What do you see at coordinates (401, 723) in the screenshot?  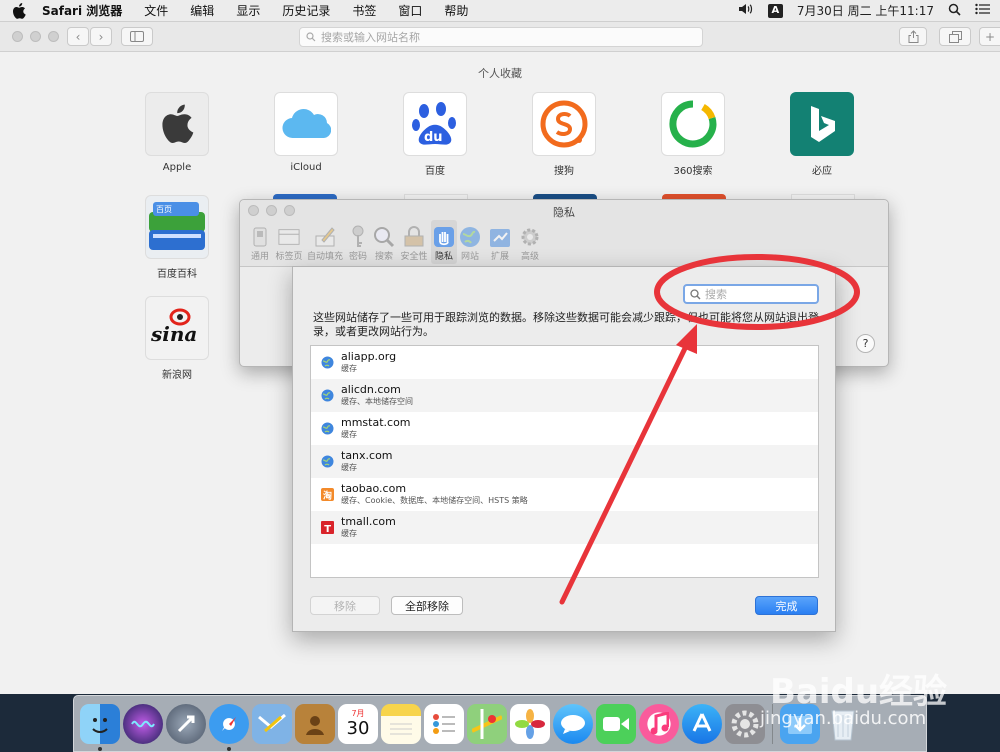 I see `notes-icon` at bounding box center [401, 723].